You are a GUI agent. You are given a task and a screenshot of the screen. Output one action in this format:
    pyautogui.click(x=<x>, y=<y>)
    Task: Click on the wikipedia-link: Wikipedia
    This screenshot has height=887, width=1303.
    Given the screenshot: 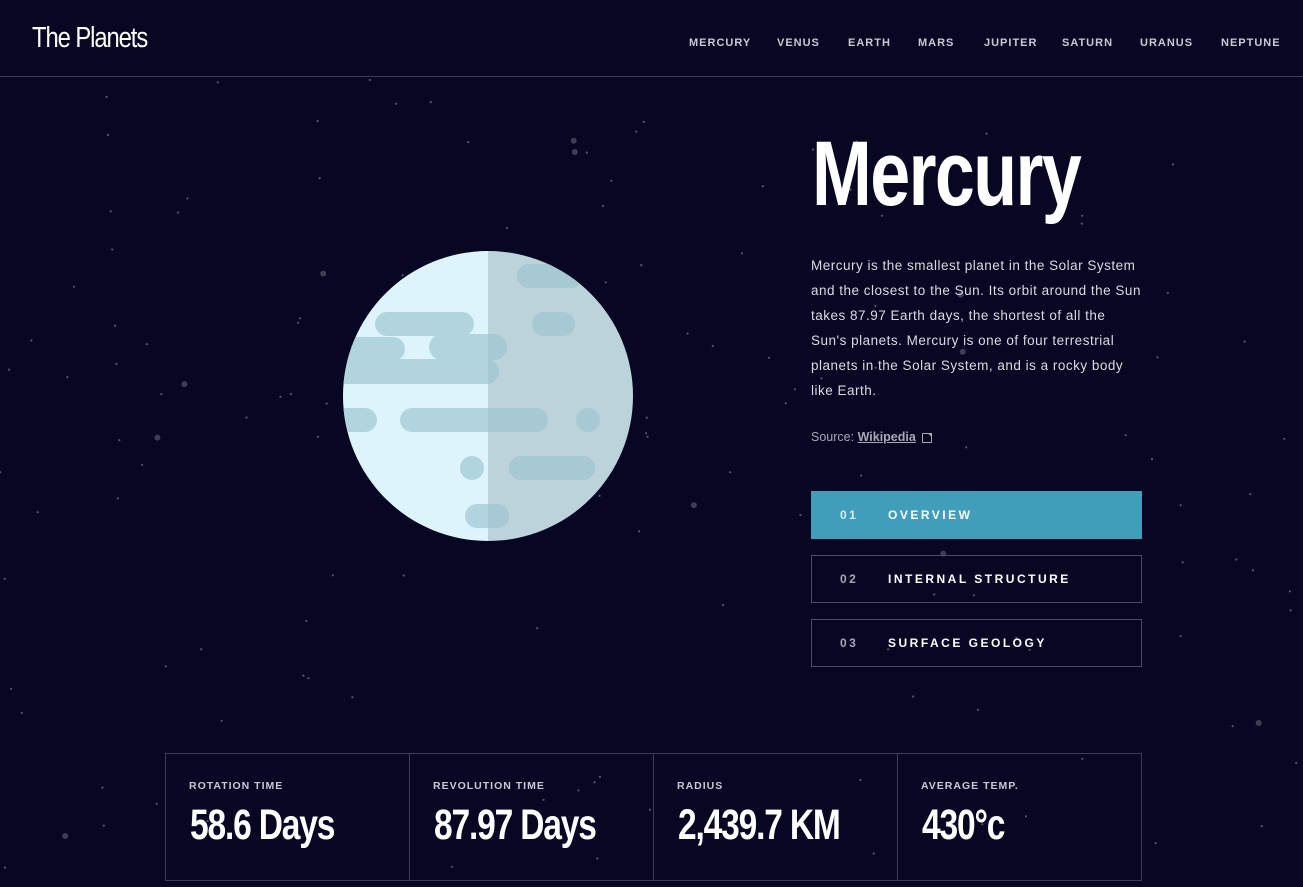 What is the action you would take?
    pyautogui.click(x=887, y=437)
    